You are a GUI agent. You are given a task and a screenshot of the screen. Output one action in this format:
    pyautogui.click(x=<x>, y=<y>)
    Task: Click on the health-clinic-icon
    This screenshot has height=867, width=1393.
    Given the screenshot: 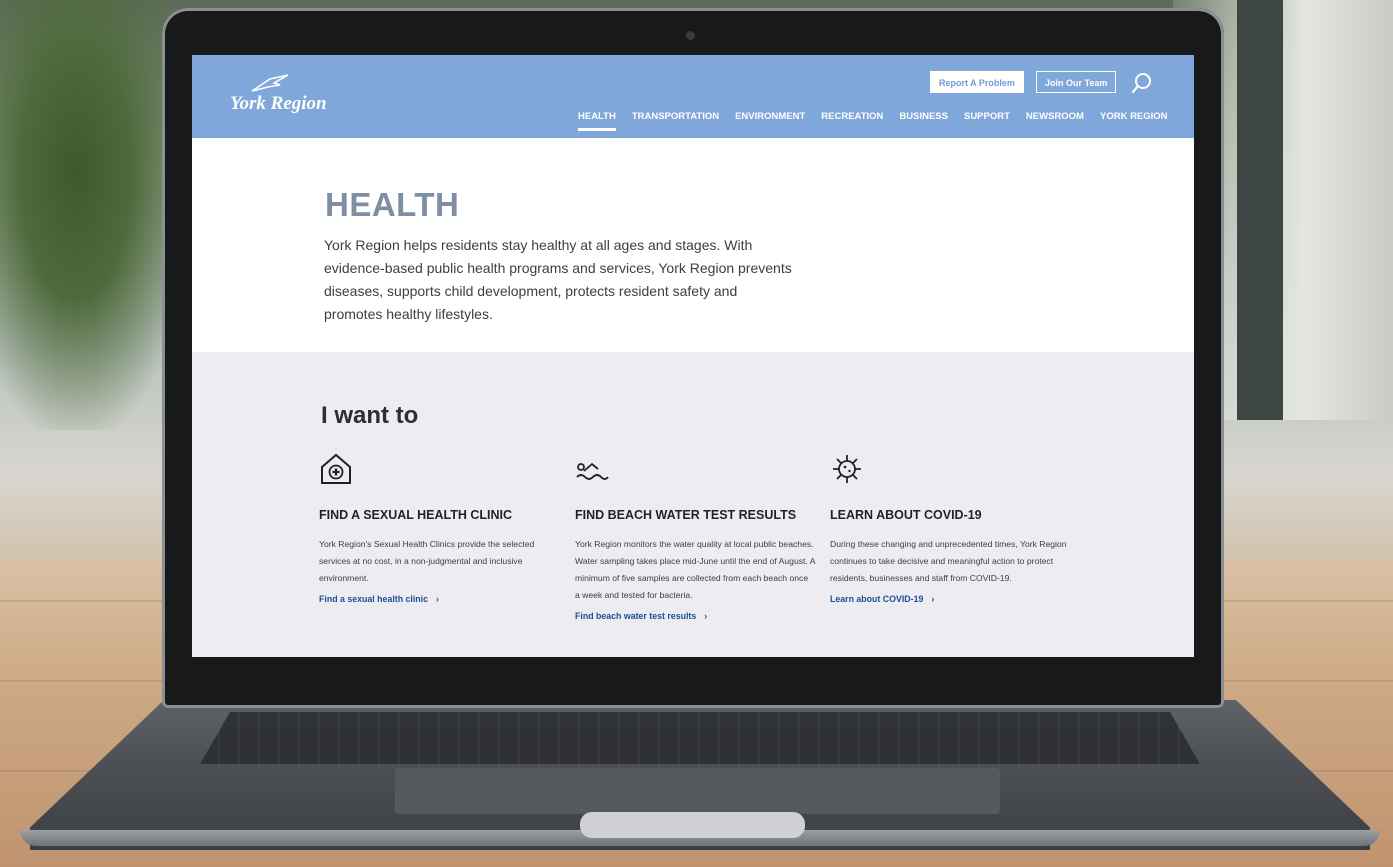 What is the action you would take?
    pyautogui.click(x=336, y=468)
    